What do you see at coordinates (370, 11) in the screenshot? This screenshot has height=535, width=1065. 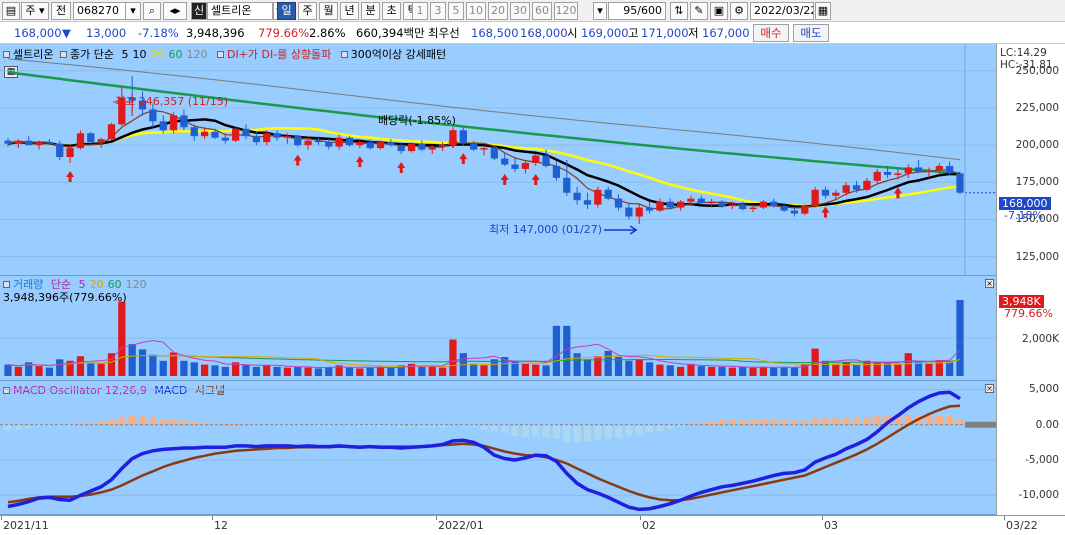 I see `period-tab-4: 분` at bounding box center [370, 11].